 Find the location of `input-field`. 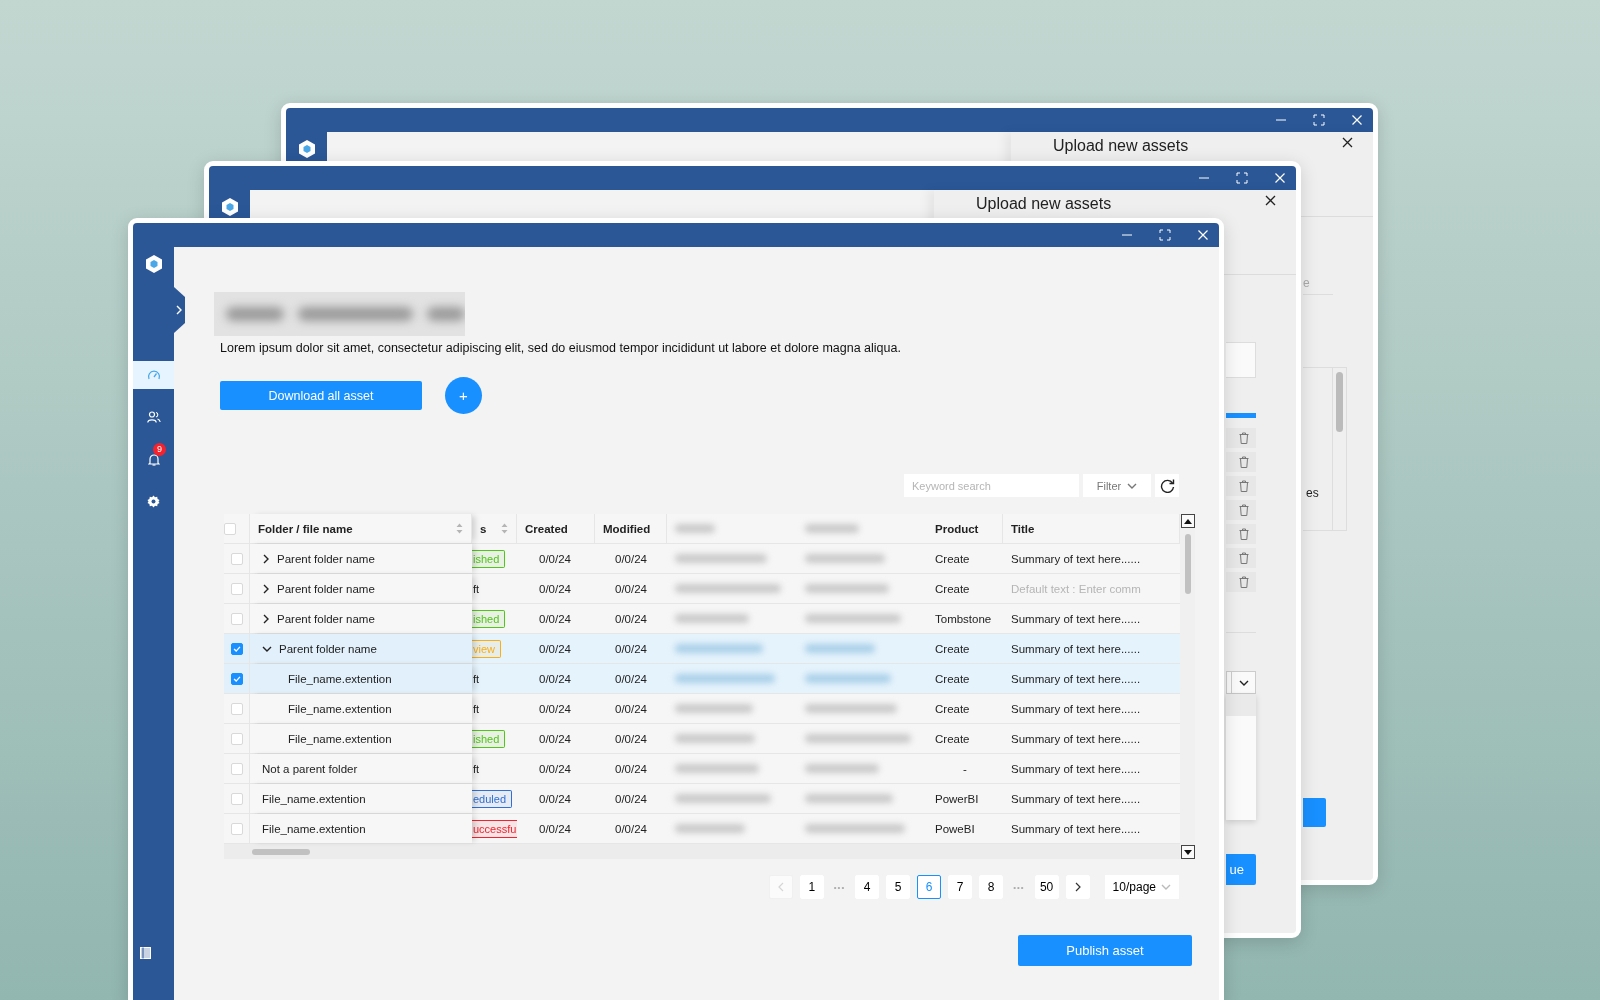

input-field is located at coordinates (1241, 360).